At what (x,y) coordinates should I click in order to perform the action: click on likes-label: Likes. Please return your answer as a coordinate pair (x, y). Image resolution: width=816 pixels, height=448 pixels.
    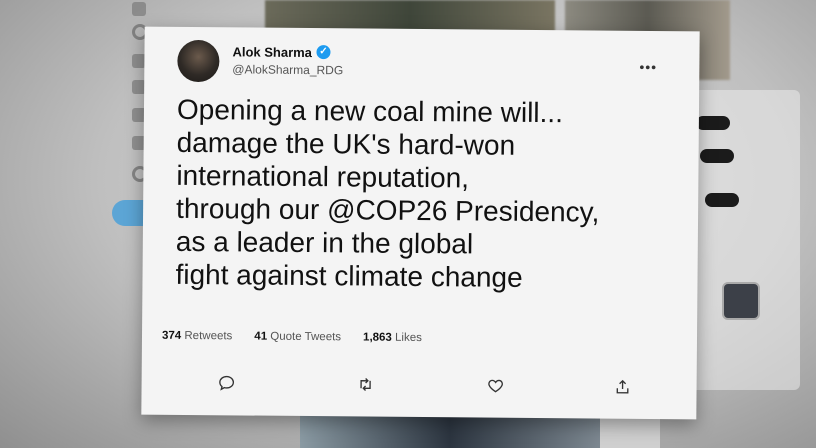
    Looking at the image, I should click on (408, 338).